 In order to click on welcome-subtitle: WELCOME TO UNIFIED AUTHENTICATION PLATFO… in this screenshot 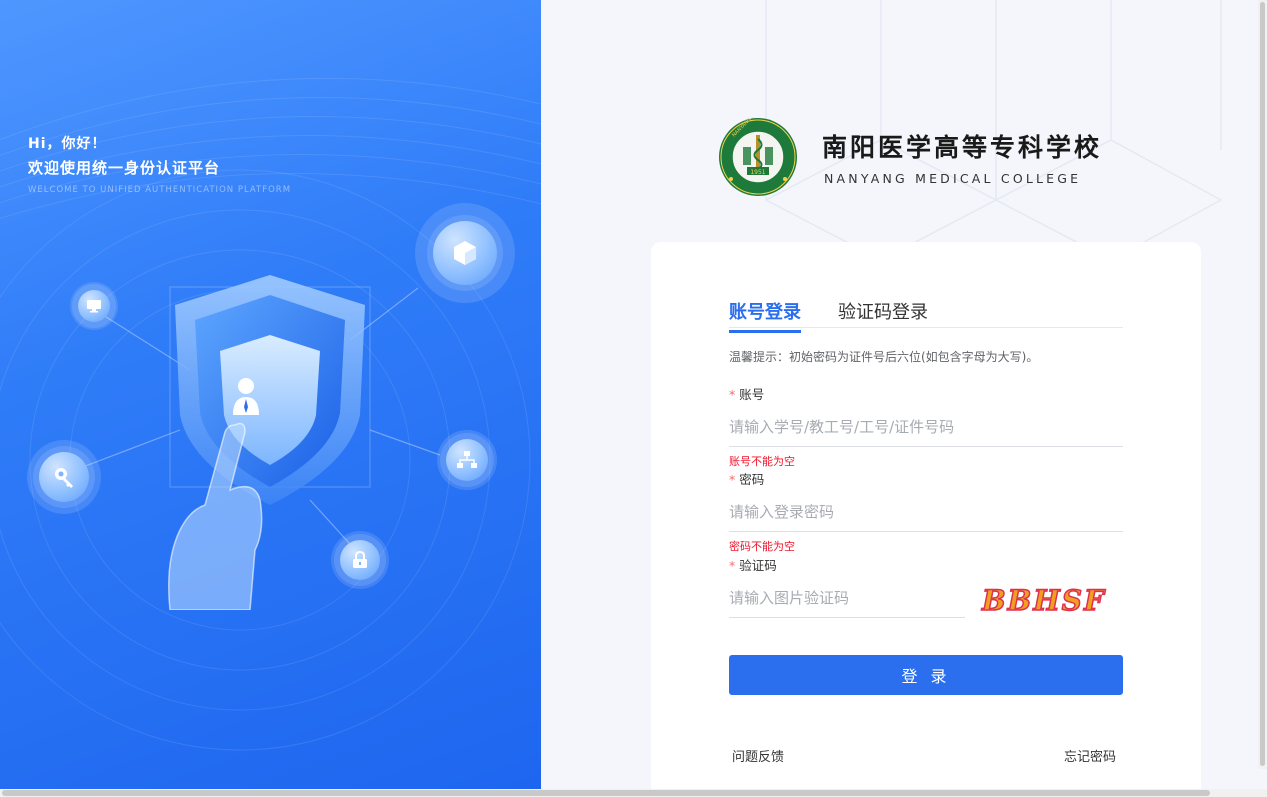, I will do `click(160, 190)`.